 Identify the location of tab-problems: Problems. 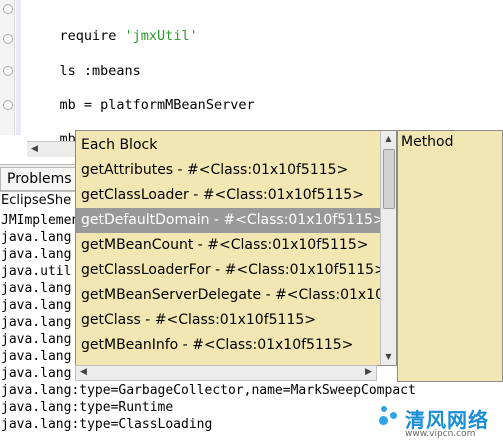
(39, 179).